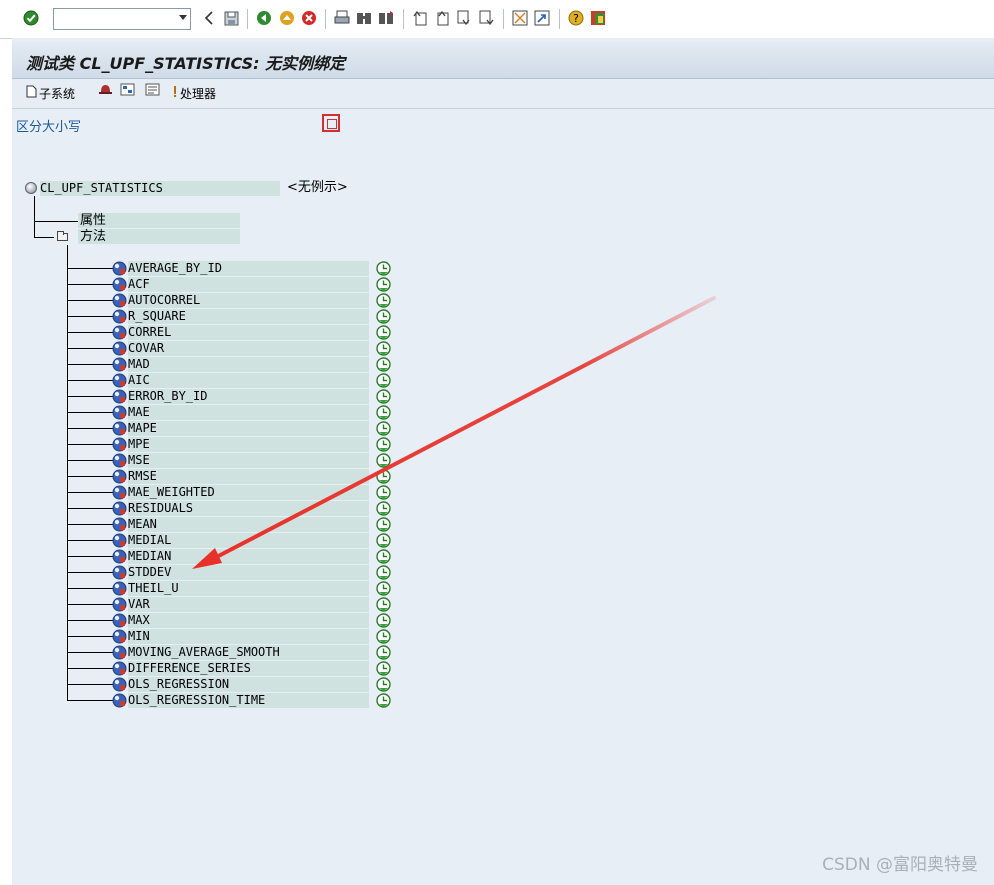  I want to click on method-name: MAPE, so click(142, 428).